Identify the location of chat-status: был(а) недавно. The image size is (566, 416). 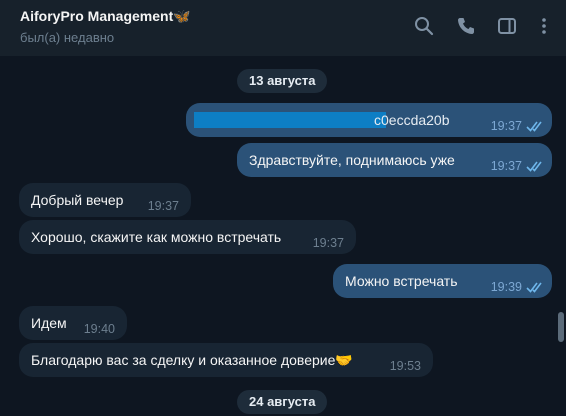
(67, 37).